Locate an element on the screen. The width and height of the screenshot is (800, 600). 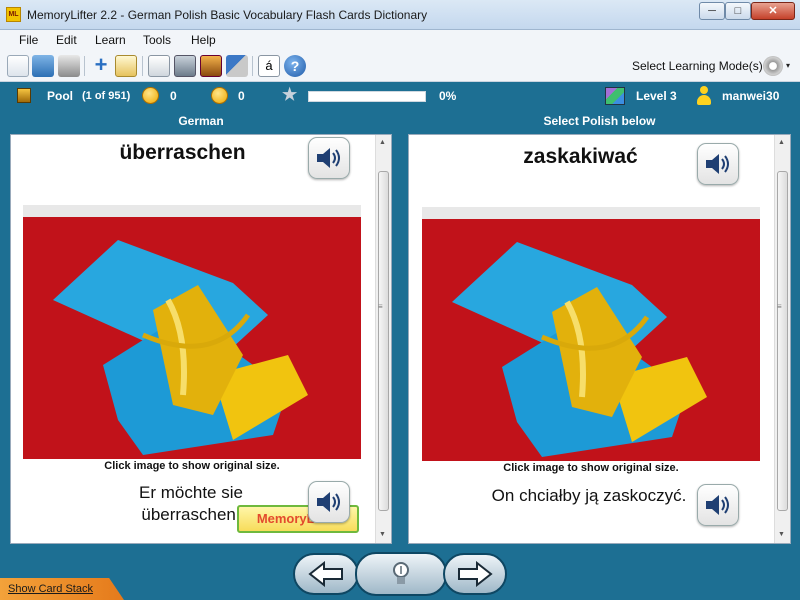
pool-count: (1 of 951) is located at coordinates (106, 96).